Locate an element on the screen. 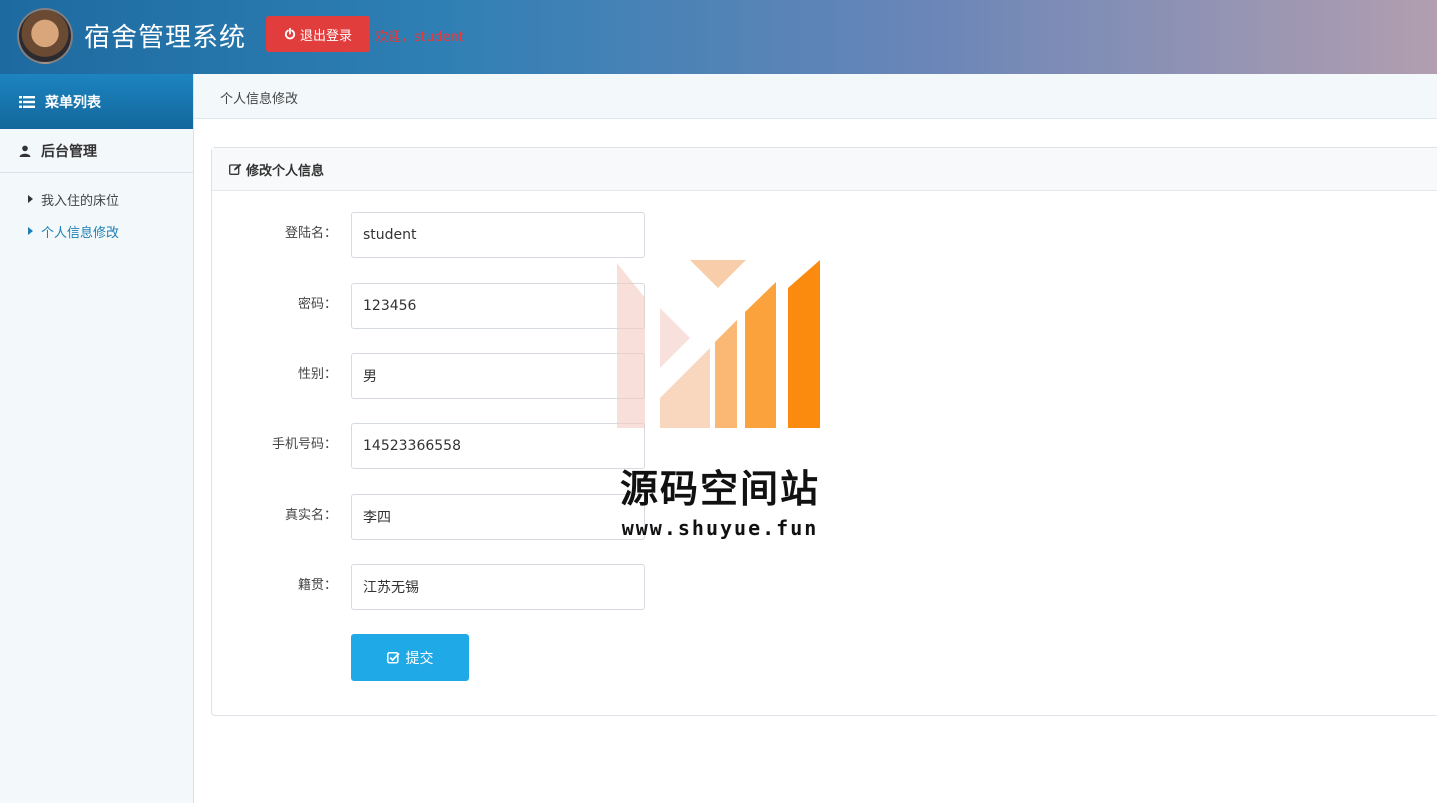 This screenshot has height=803, width=1437. power-icon is located at coordinates (290, 34).